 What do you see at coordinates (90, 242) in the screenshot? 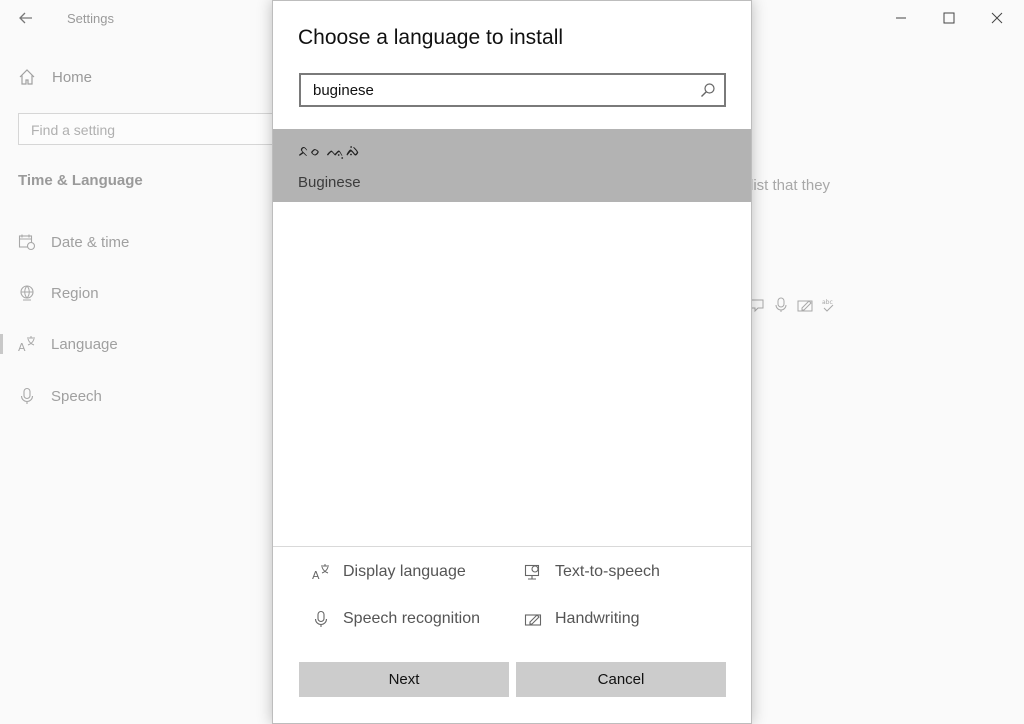
I see `sidebar-item-label: Date & time` at bounding box center [90, 242].